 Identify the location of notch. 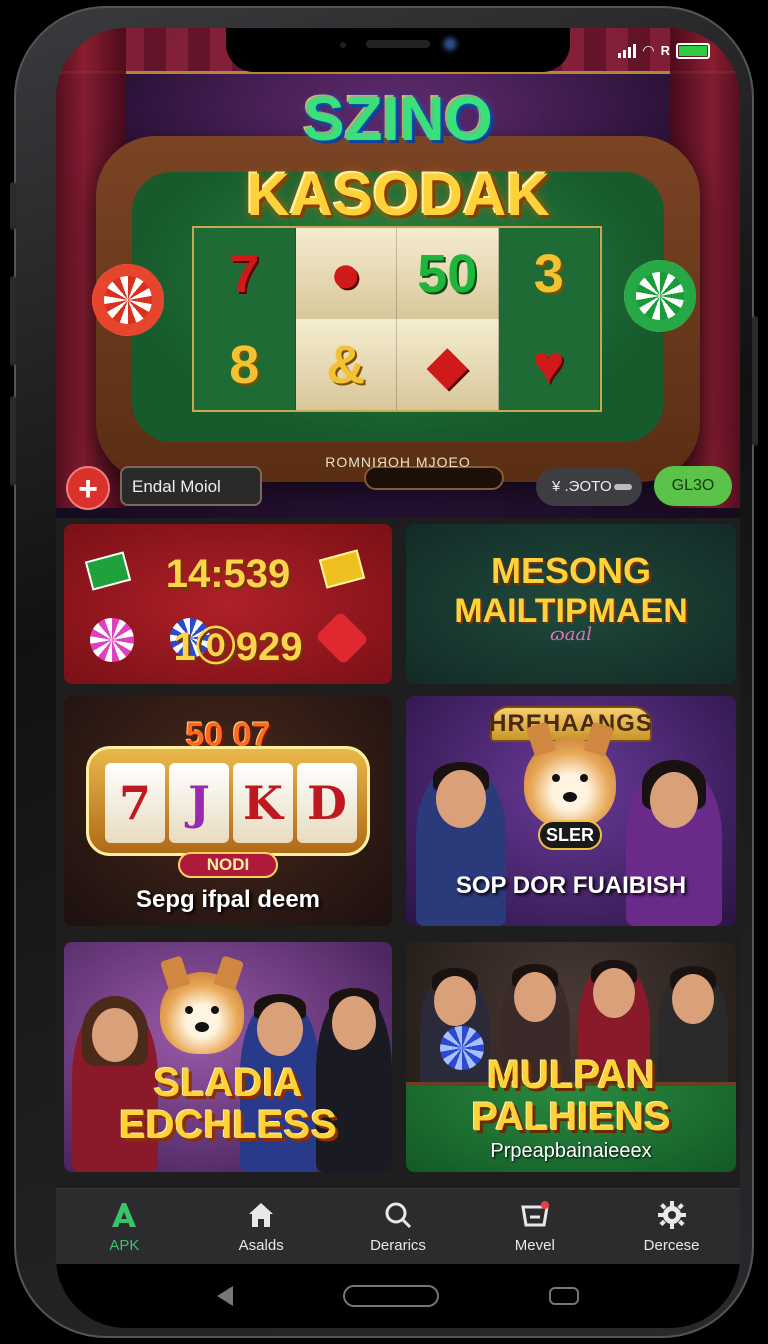
(398, 50).